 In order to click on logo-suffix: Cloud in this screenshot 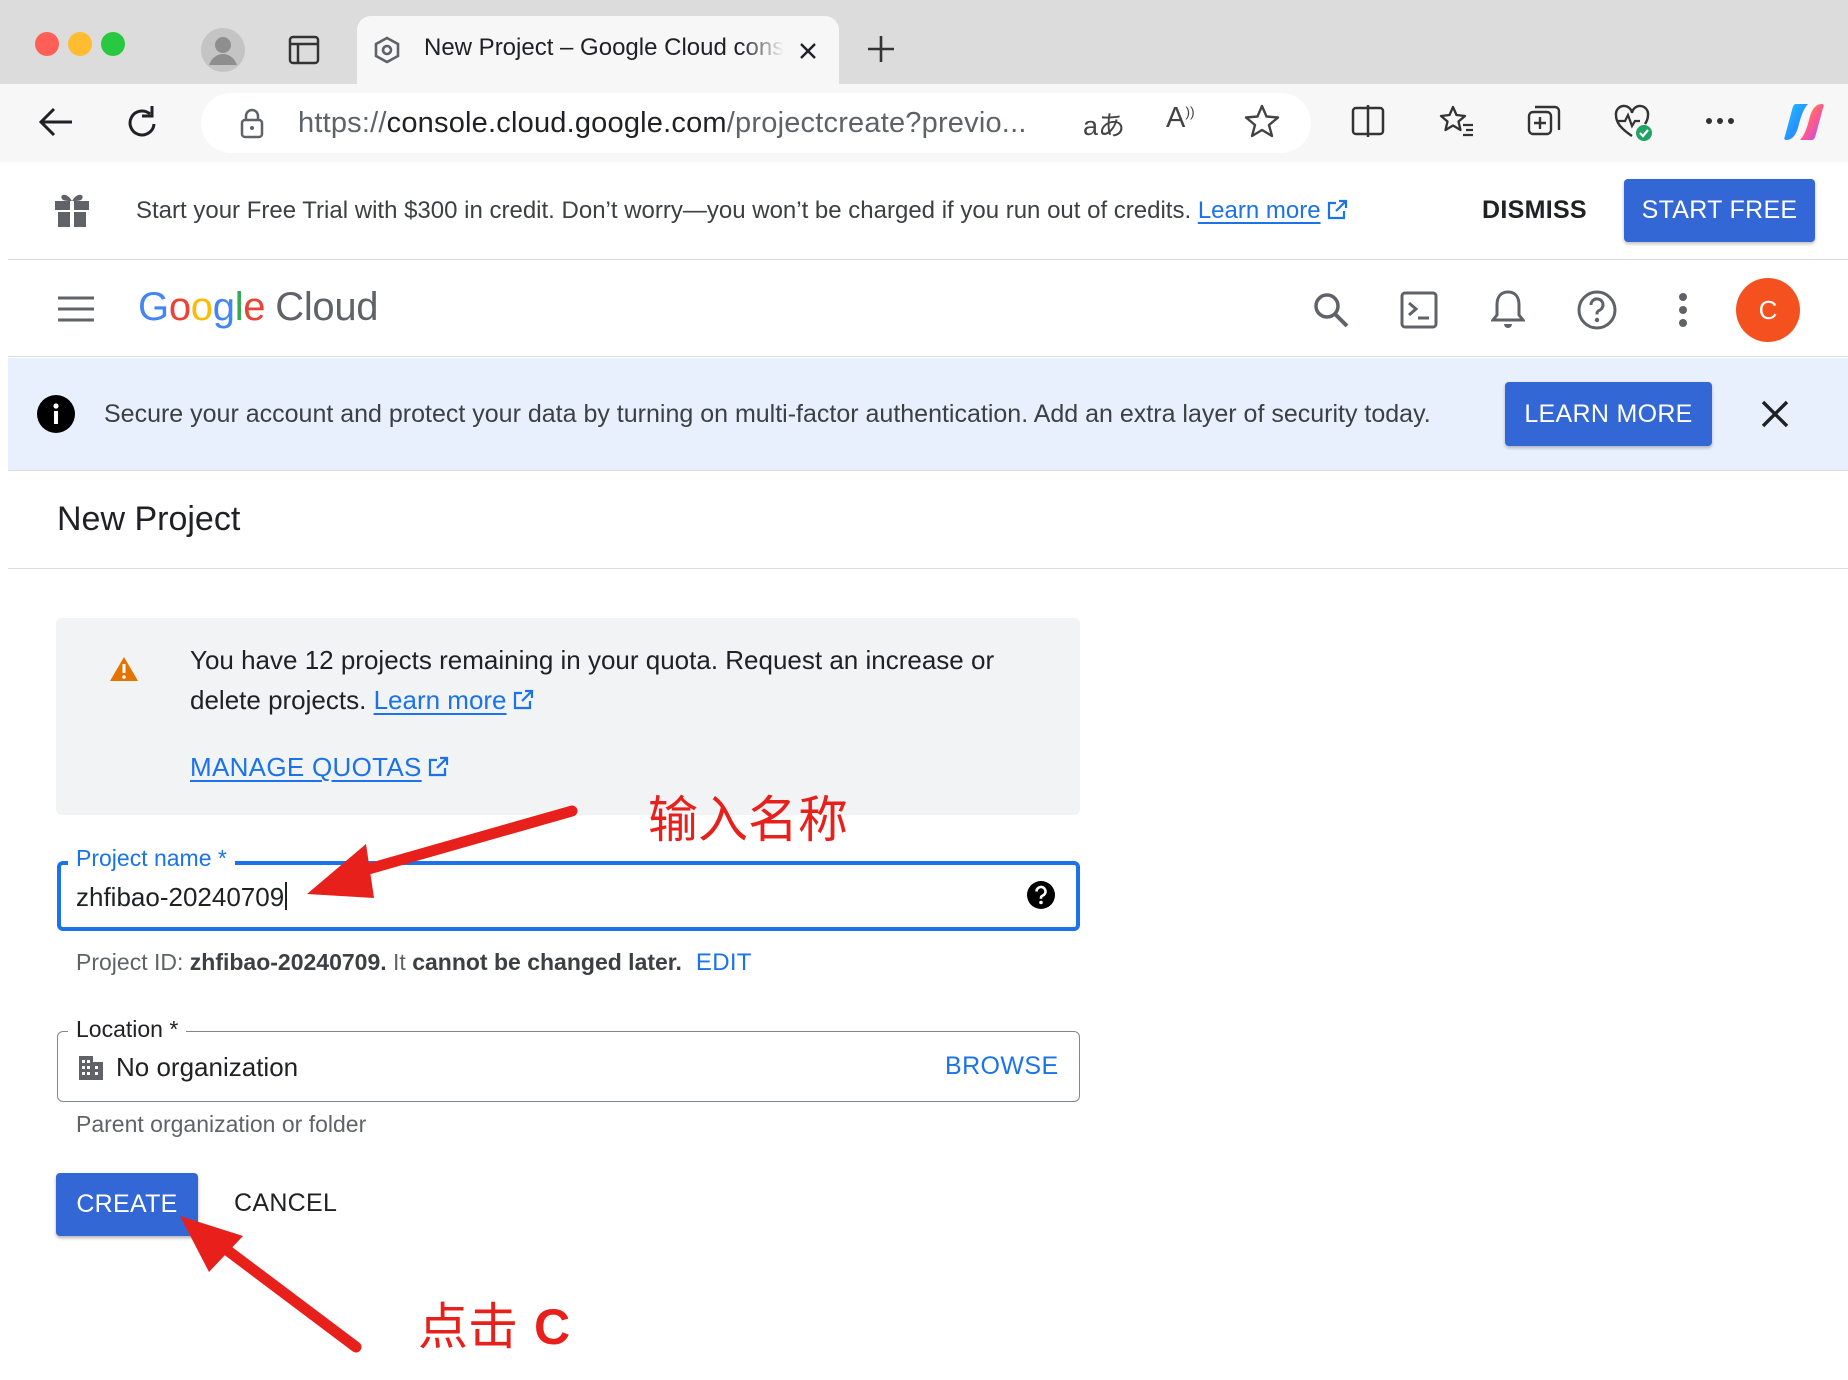, I will do `click(327, 307)`.